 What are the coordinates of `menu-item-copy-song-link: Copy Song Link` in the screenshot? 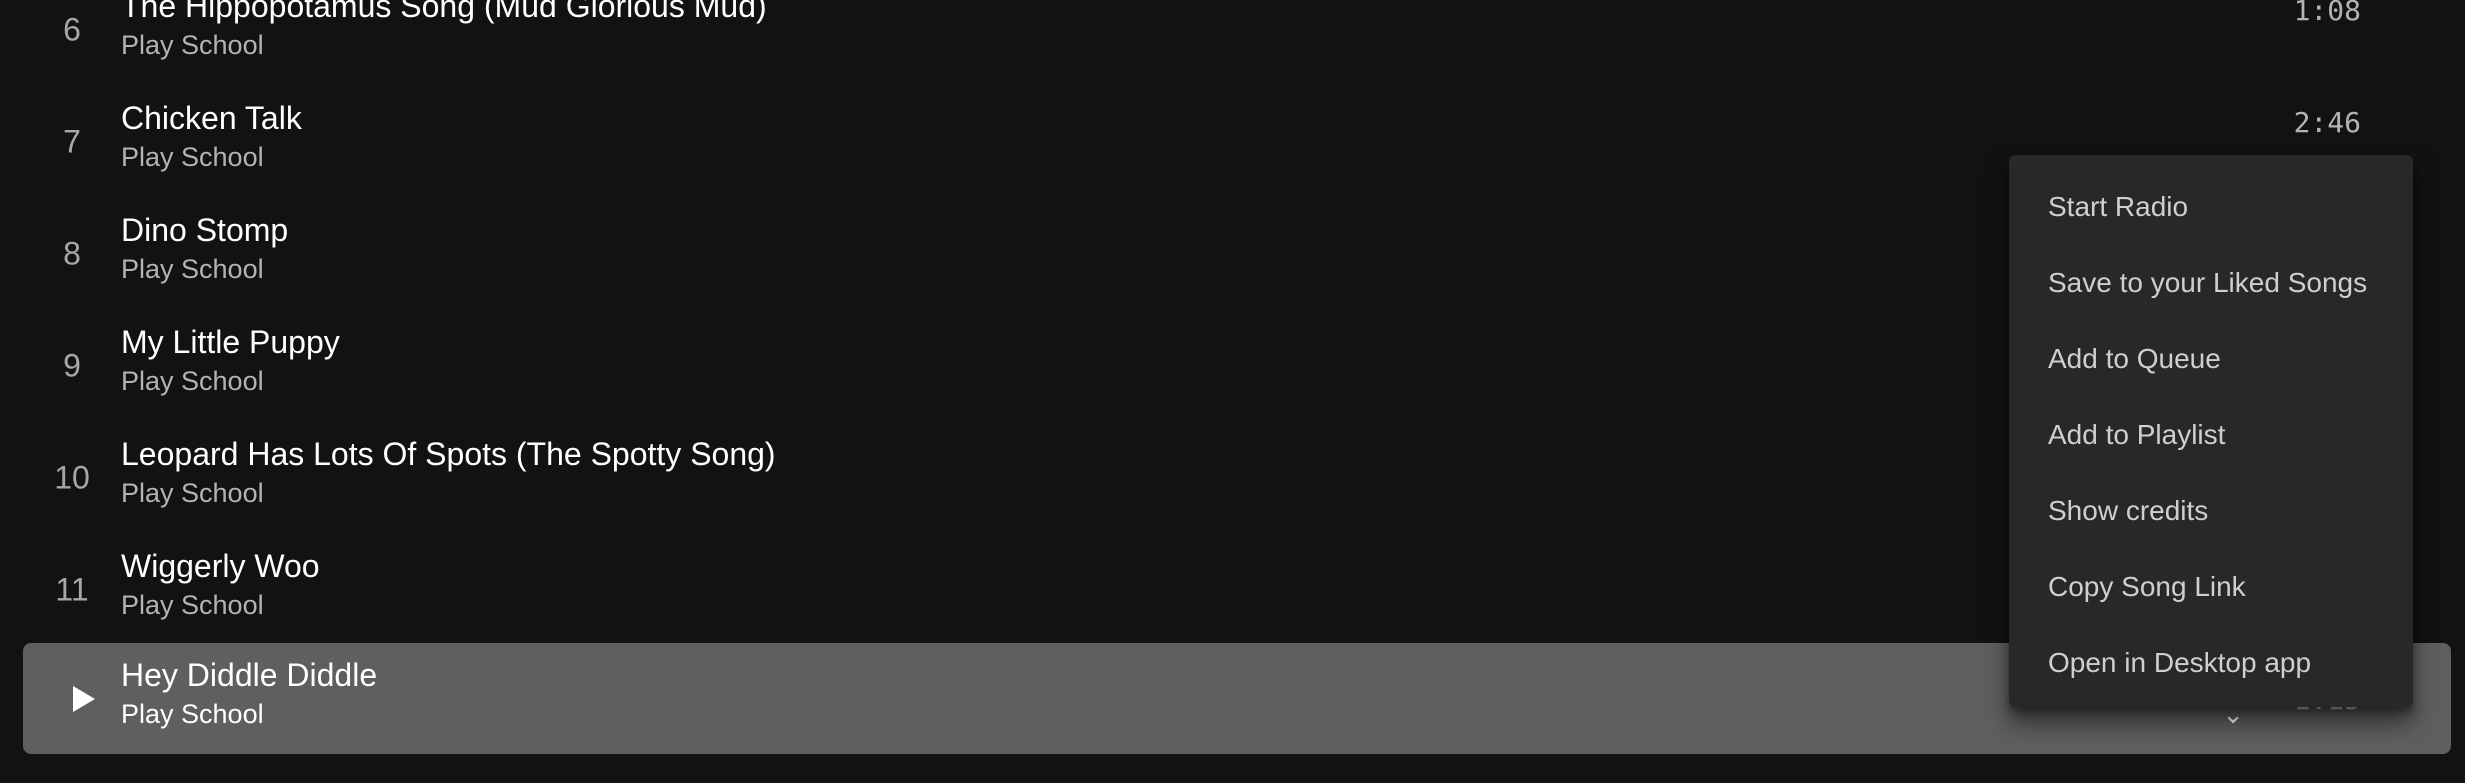 It's located at (2211, 587).